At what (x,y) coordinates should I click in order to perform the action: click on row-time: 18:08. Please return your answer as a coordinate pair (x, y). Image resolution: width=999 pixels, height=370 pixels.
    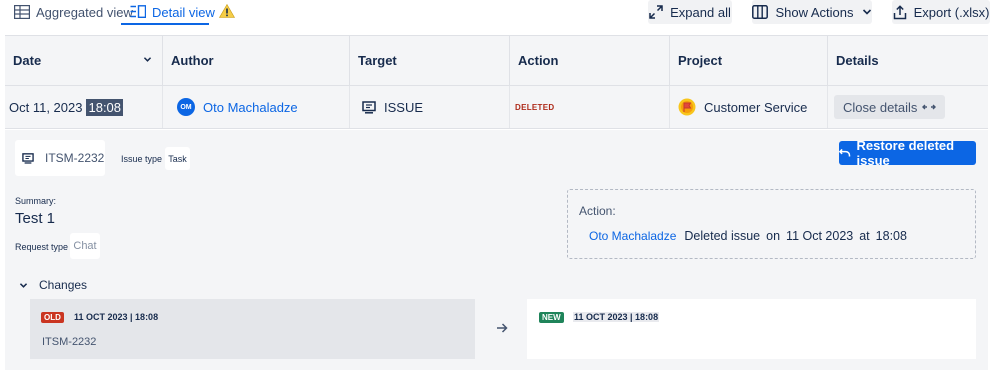
    Looking at the image, I should click on (105, 107).